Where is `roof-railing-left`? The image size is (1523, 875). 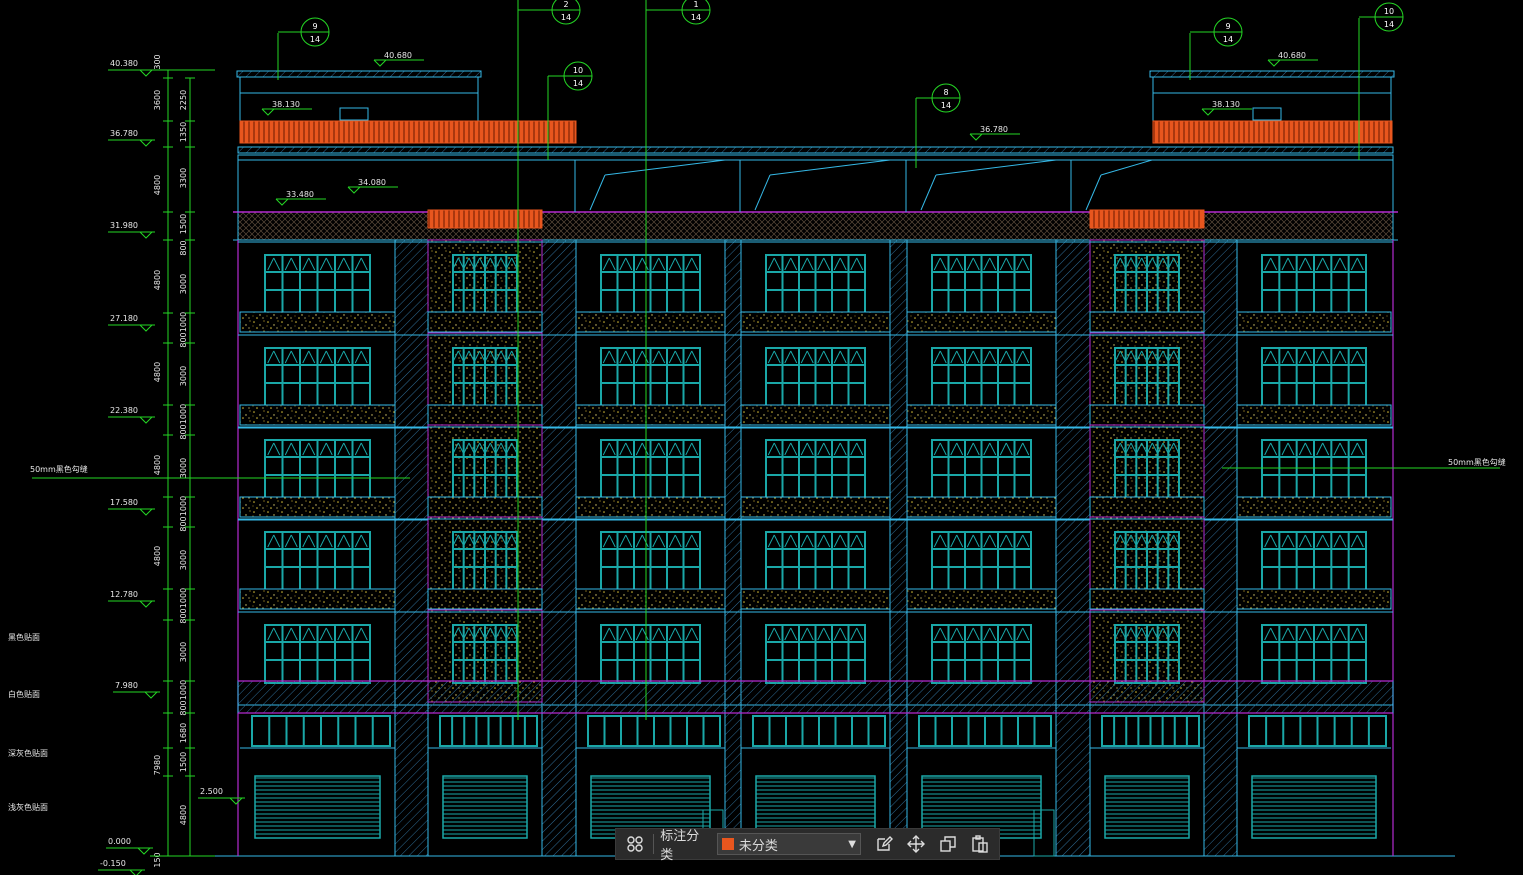 roof-railing-left is located at coordinates (408, 132).